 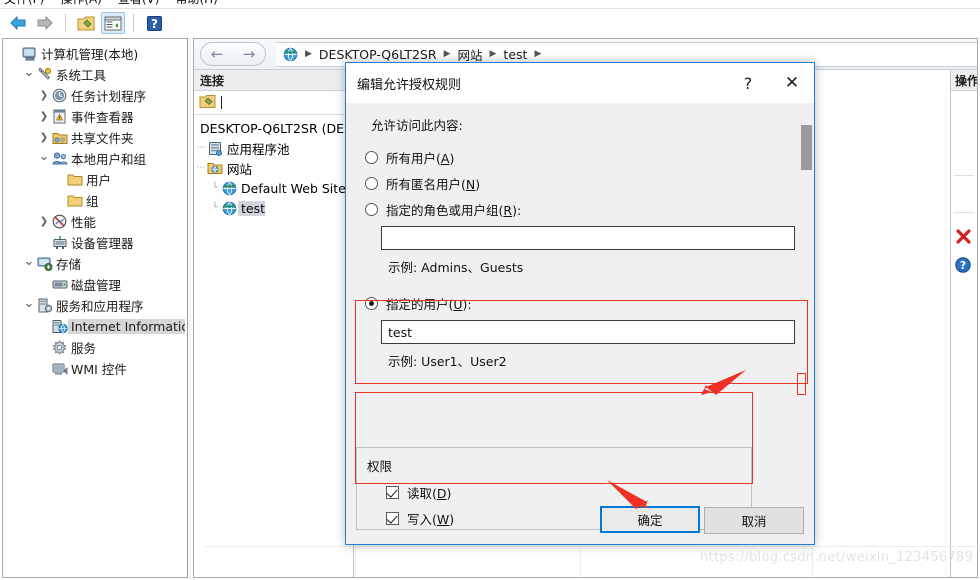 I want to click on shared-folder-icon, so click(x=59, y=138).